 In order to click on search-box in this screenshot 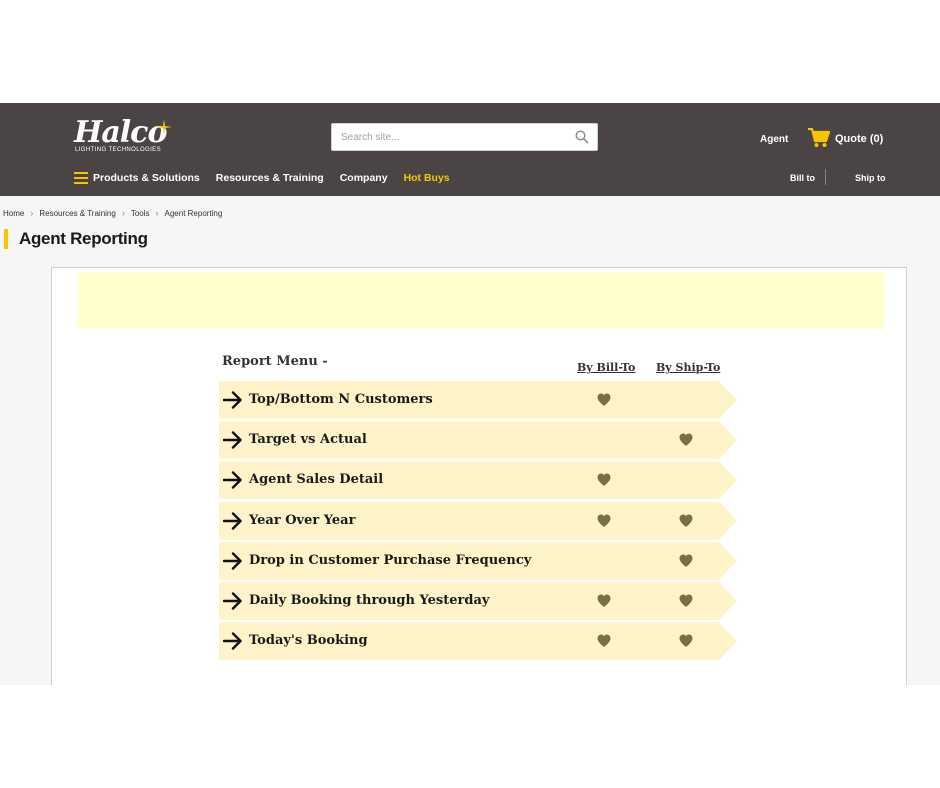, I will do `click(464, 137)`.